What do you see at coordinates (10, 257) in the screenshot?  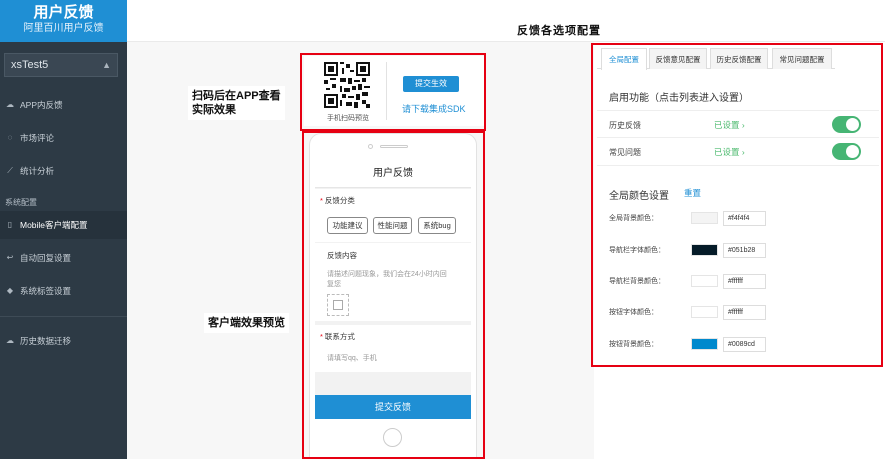 I see `reply-icon: ↩` at bounding box center [10, 257].